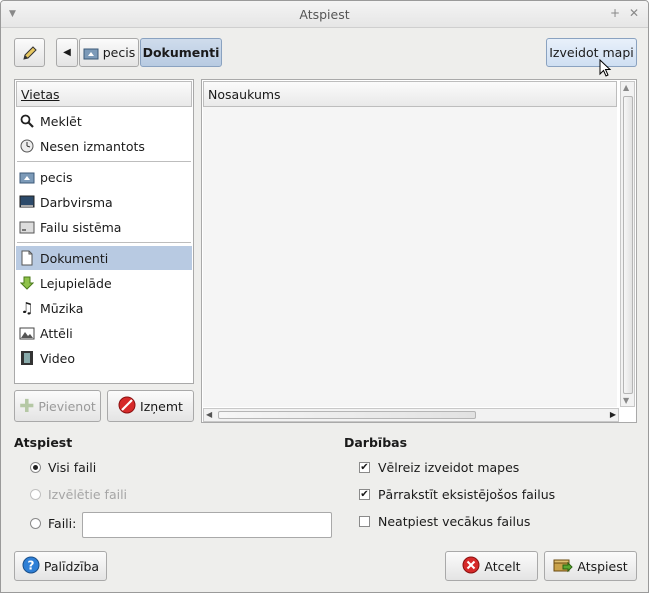 Image resolution: width=649 pixels, height=593 pixels. I want to click on cancel-button: Atcelt, so click(491, 566).